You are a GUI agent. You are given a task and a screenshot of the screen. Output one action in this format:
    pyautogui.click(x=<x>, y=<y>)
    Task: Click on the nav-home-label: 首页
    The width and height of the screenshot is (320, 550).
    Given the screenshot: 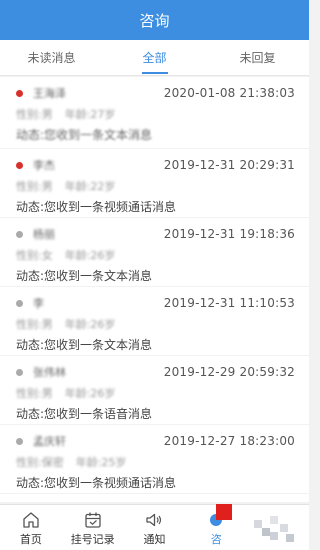 What is the action you would take?
    pyautogui.click(x=30, y=539)
    